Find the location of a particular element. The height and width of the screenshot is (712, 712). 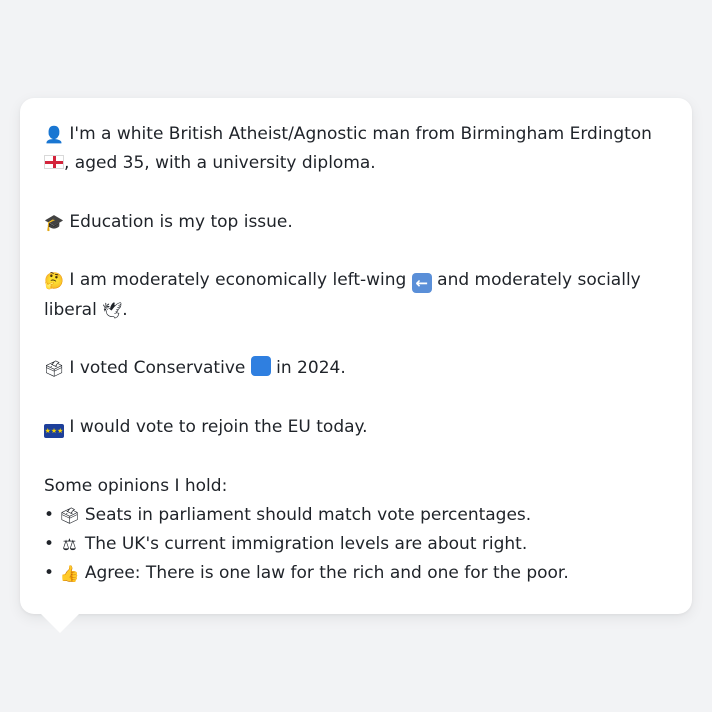

intro-text-end: , aged 35, with a university diploma. is located at coordinates (220, 163).